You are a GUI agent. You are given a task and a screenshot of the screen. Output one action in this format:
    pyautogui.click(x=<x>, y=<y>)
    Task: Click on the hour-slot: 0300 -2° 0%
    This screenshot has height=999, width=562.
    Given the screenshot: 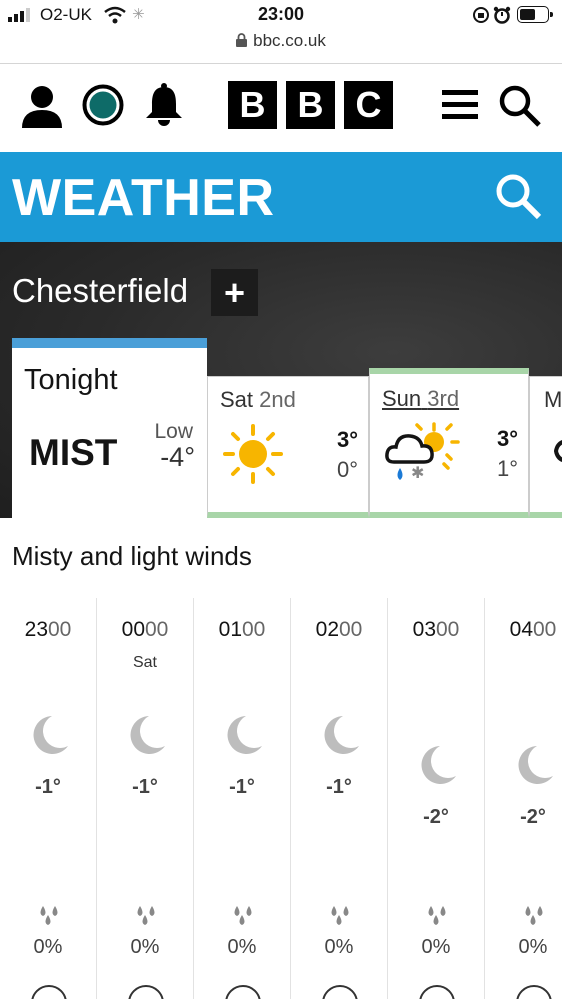 What is the action you would take?
    pyautogui.click(x=436, y=798)
    